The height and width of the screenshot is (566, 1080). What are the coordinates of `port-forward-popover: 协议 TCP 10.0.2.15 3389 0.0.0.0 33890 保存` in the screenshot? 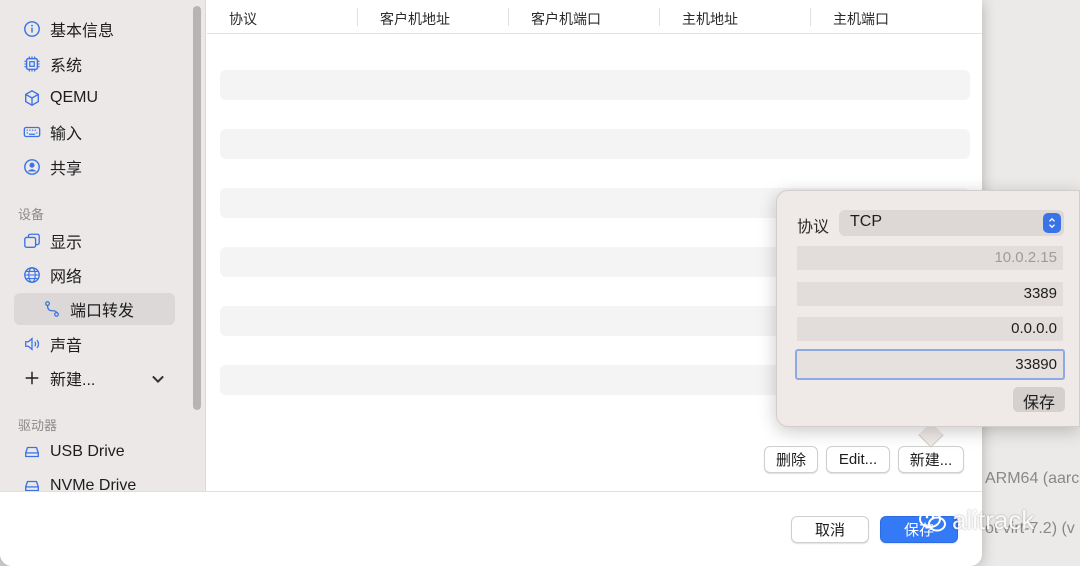 It's located at (928, 308).